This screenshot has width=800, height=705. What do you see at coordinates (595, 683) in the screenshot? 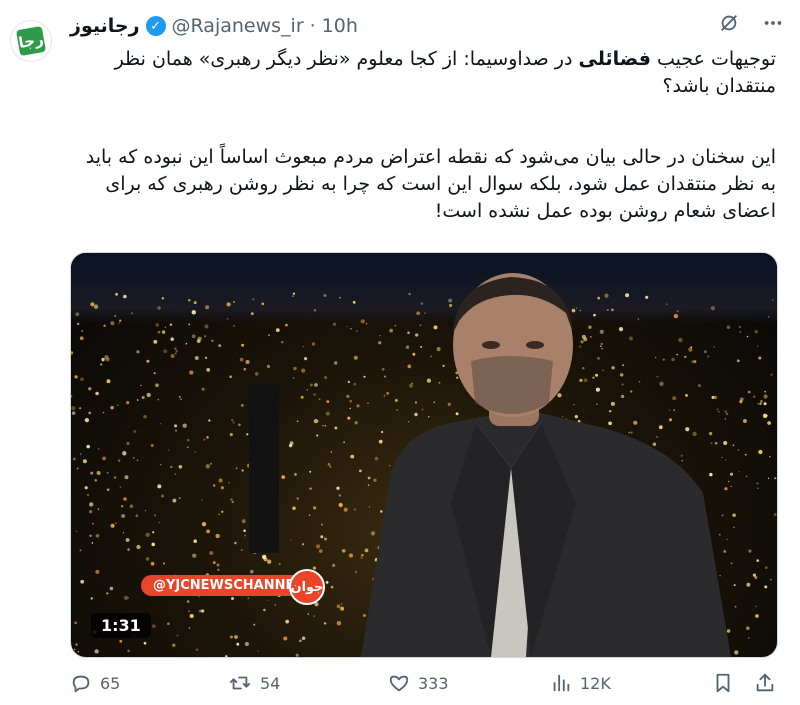
I see `views-count: 12K` at bounding box center [595, 683].